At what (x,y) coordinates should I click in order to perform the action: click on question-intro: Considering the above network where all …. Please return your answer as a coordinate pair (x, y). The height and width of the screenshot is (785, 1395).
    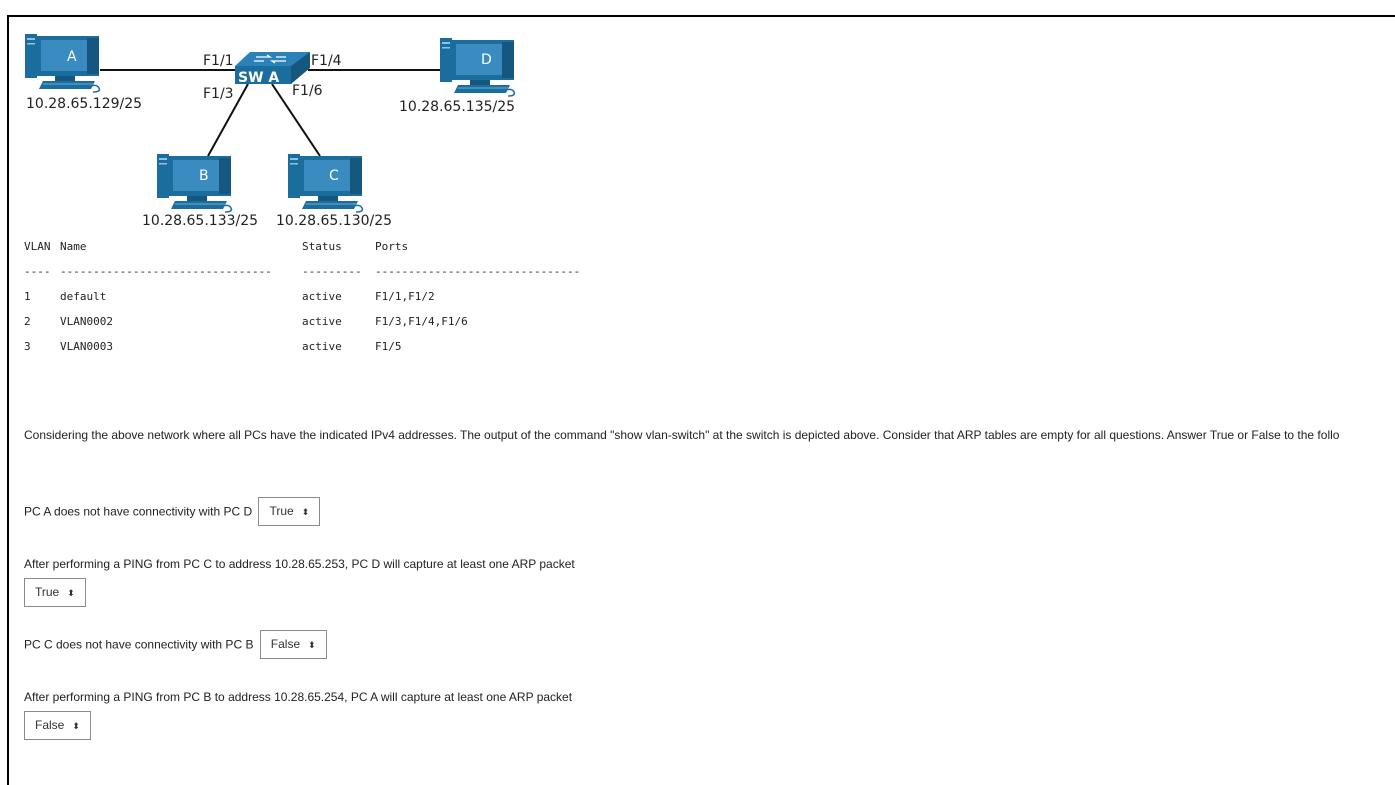
    Looking at the image, I should click on (682, 435).